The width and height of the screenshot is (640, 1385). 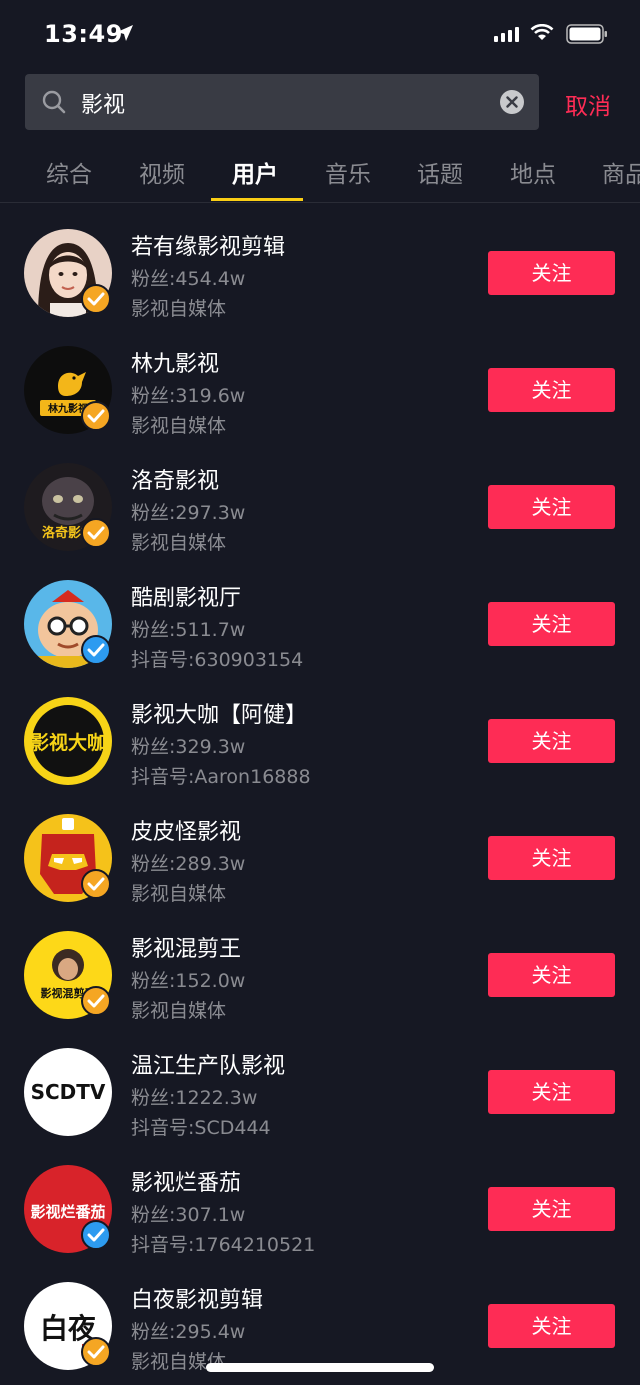 I want to click on avatar: 影视大咖, so click(x=68, y=741).